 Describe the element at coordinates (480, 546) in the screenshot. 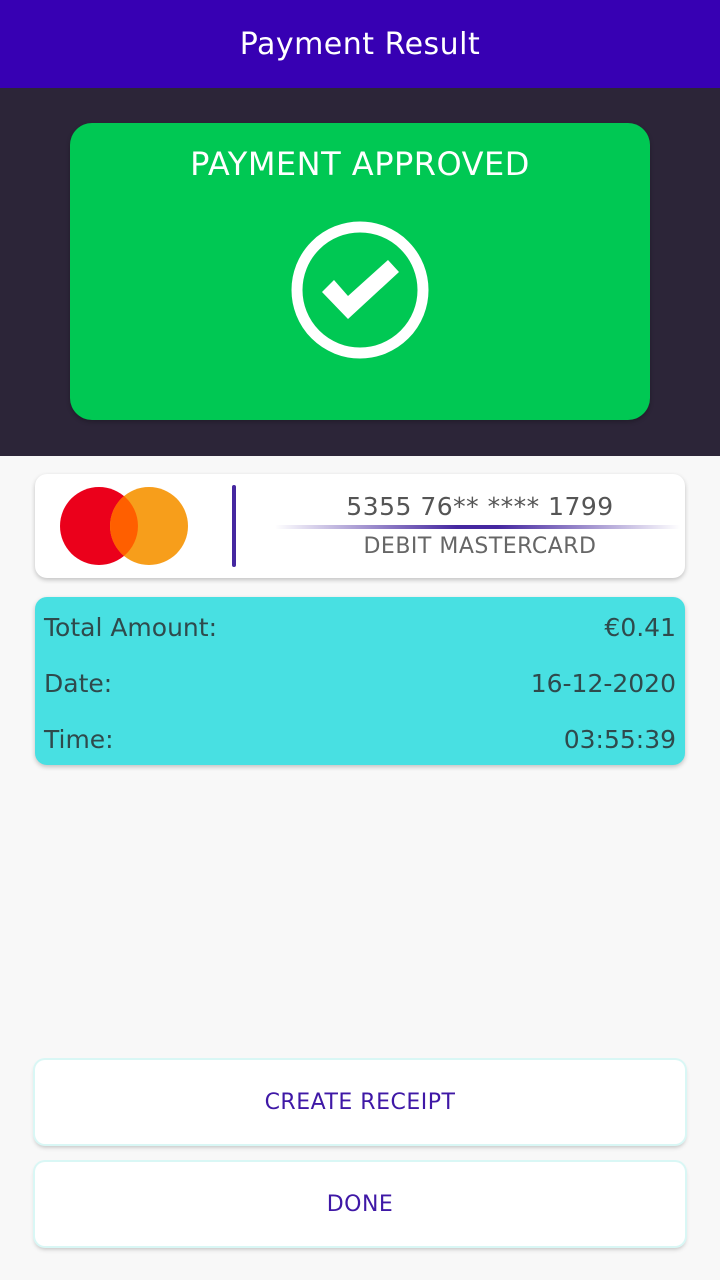

I see `card-type-label: DEBIT MASTERCARD` at that location.